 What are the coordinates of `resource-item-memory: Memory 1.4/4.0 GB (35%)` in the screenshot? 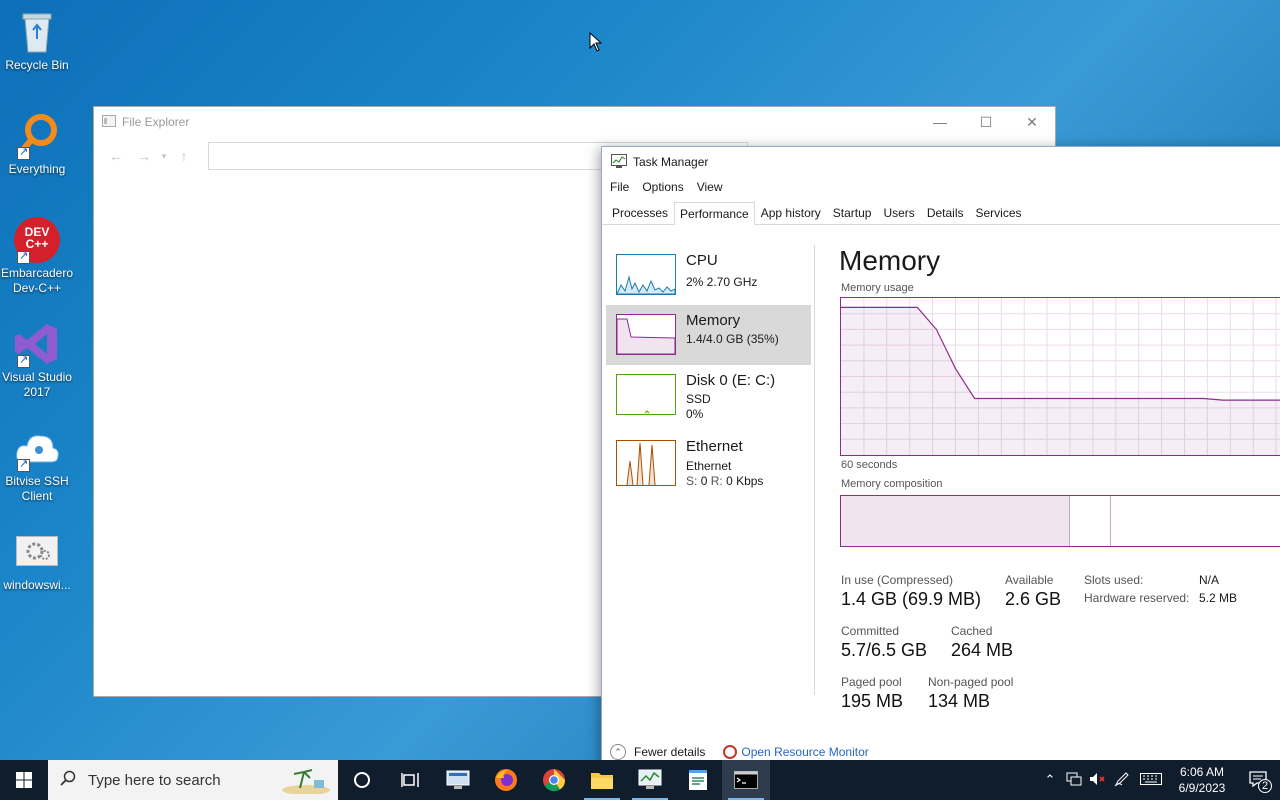 It's located at (708, 335).